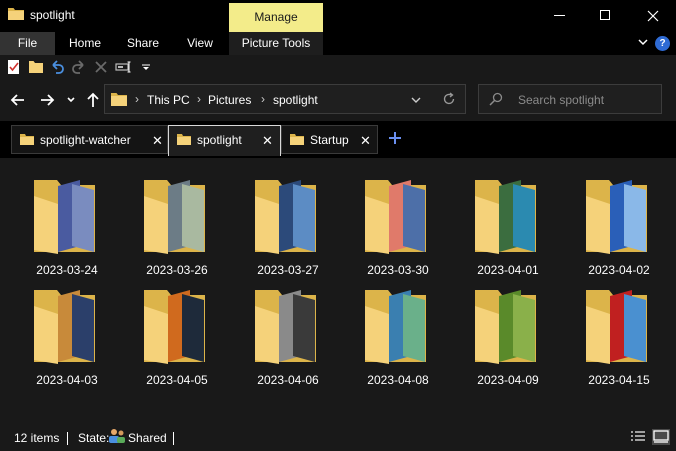 The height and width of the screenshot is (451, 676). I want to click on address-bar: › This PC › Pictures › spotlight, so click(285, 99).